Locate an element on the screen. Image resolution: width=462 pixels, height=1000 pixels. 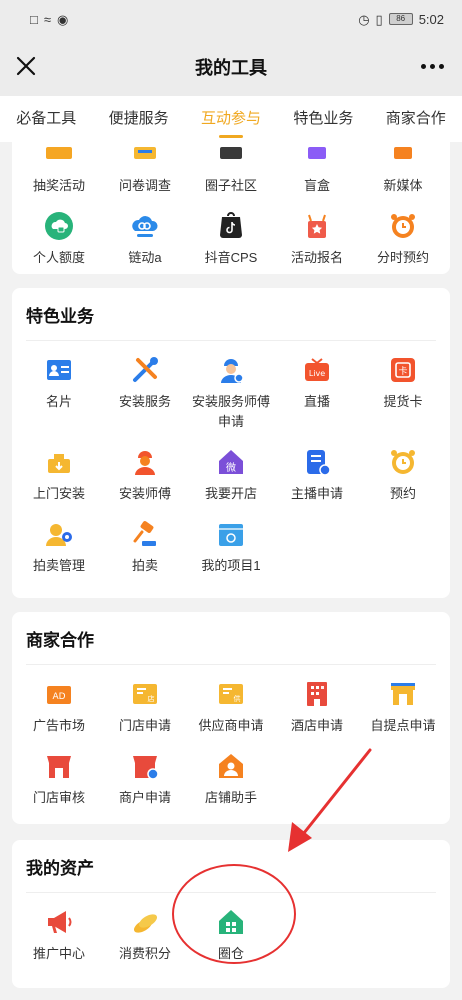
tool-label: 抽奖活动 is located at coordinates (58, 185).